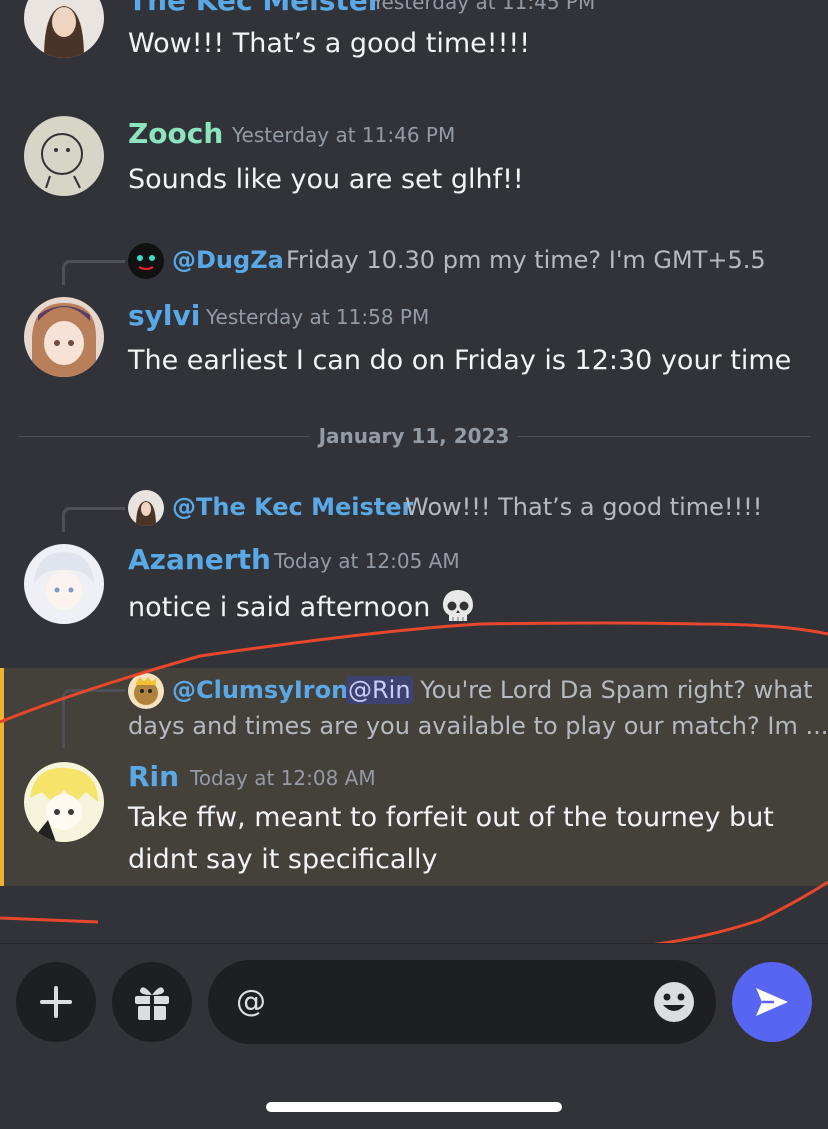 This screenshot has width=828, height=1129. I want to click on gift-icon, so click(152, 1003).